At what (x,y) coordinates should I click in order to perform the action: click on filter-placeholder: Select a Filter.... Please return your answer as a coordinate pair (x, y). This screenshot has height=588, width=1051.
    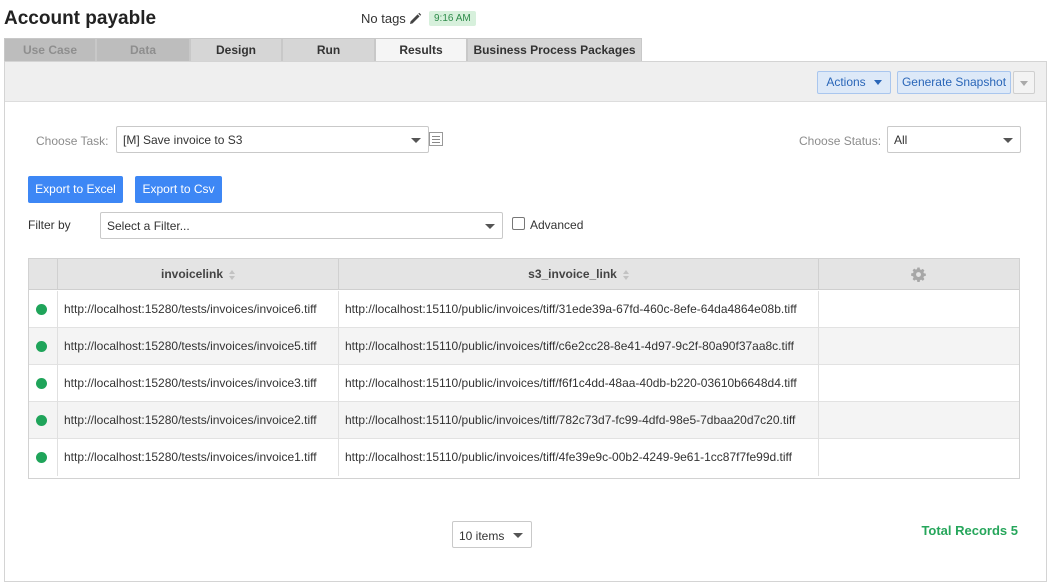
    Looking at the image, I should click on (148, 226).